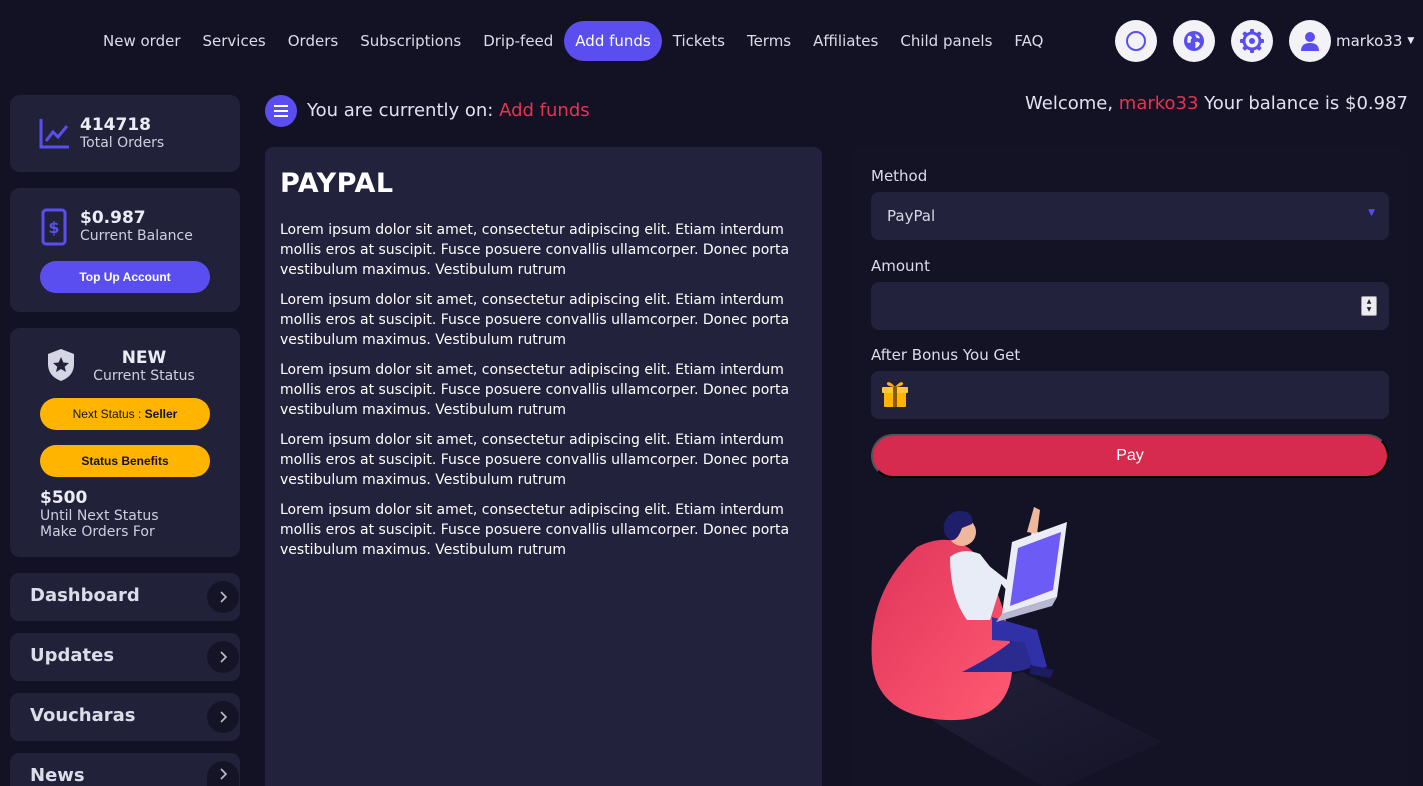  Describe the element at coordinates (115, 125) in the screenshot. I see `total-orders-value: 414718` at that location.